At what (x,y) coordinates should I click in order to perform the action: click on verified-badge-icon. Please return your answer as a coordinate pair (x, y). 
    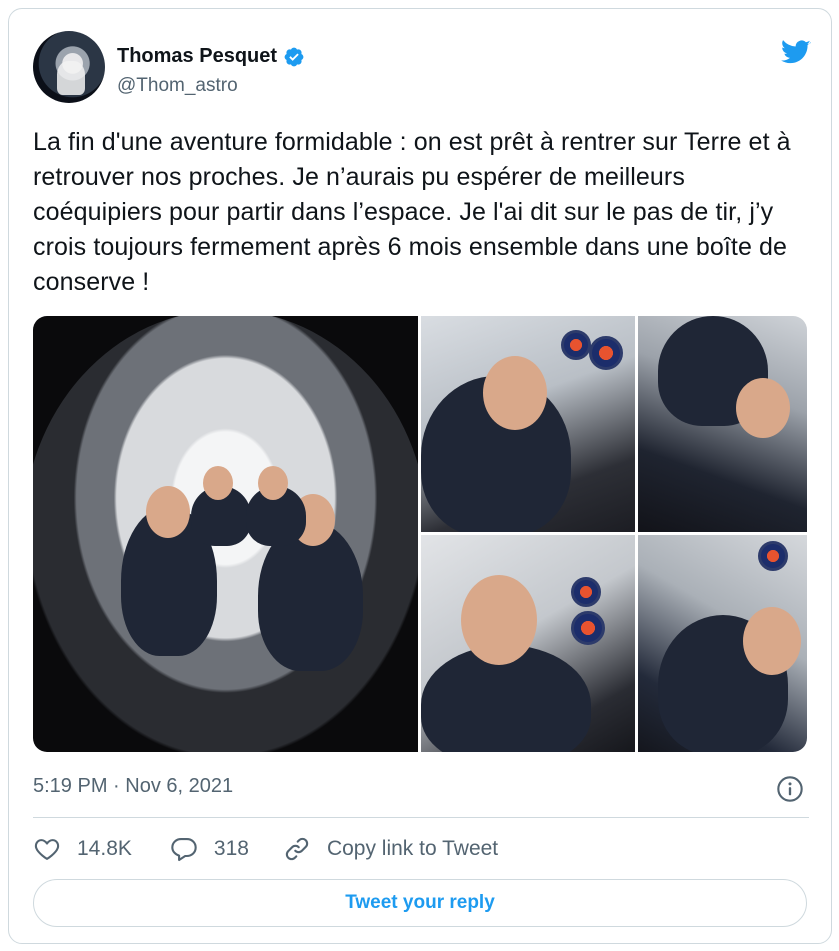
    Looking at the image, I should click on (294, 56).